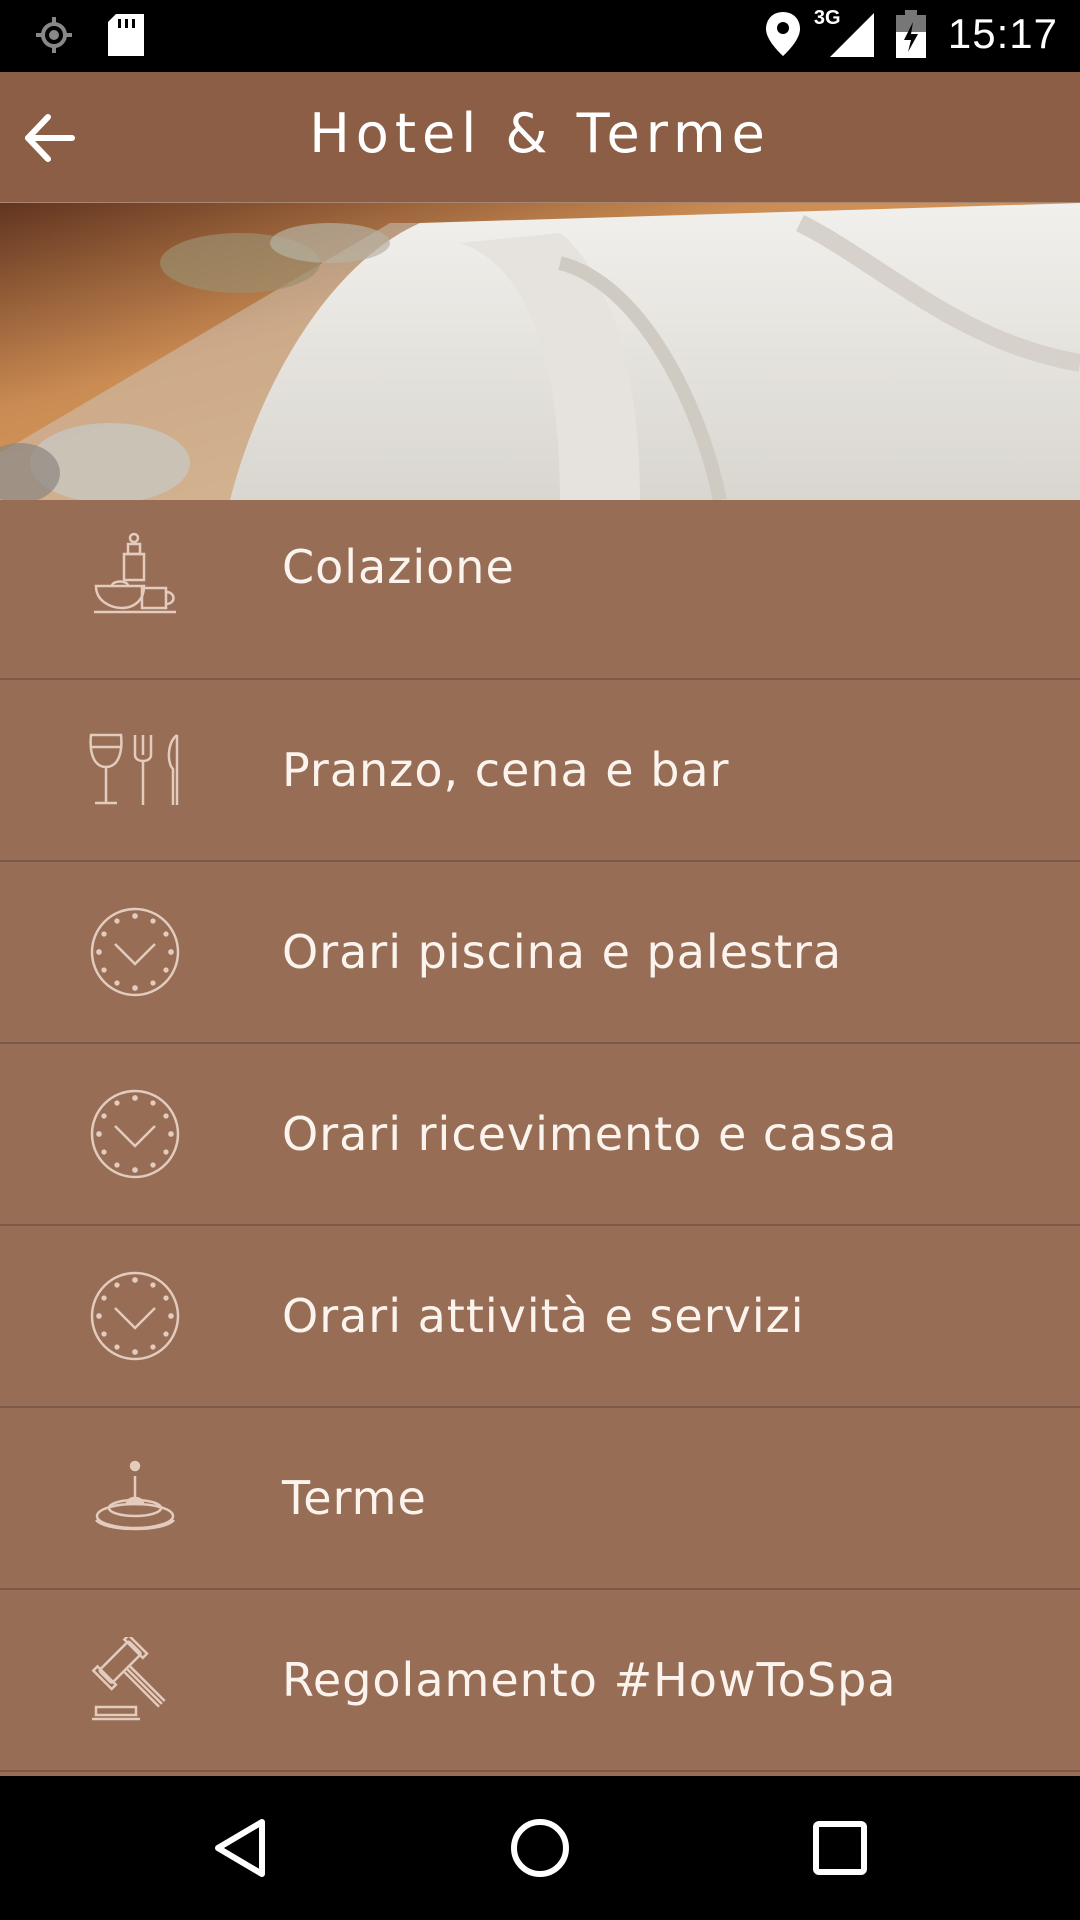  Describe the element at coordinates (543, 1316) in the screenshot. I see `menu-item-label: Orari attività e servizi` at that location.